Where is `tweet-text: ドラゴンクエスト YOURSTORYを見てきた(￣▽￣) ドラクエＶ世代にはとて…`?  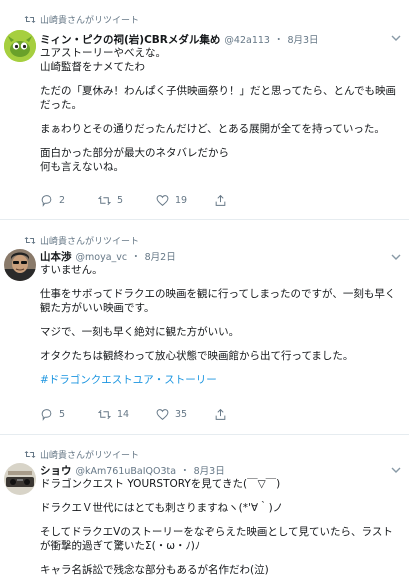
tweet-text: ドラゴンクエスト YOURSTORYを見てきた(￣▽￣) ドラクエＶ世代にはとて… is located at coordinates (219, 527).